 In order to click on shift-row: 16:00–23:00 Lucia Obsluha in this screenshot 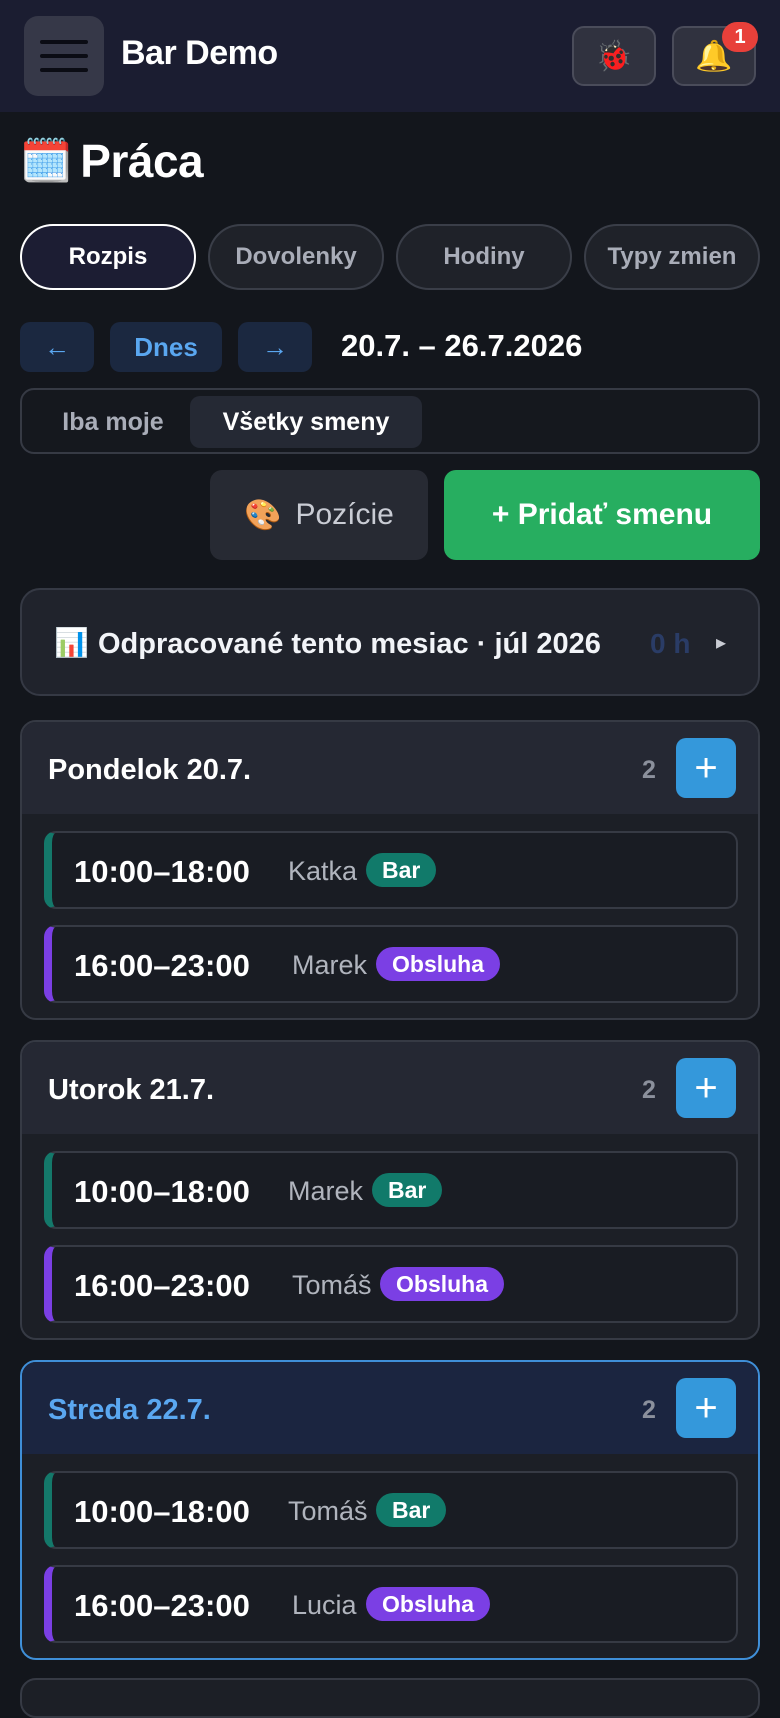, I will do `click(391, 1604)`.